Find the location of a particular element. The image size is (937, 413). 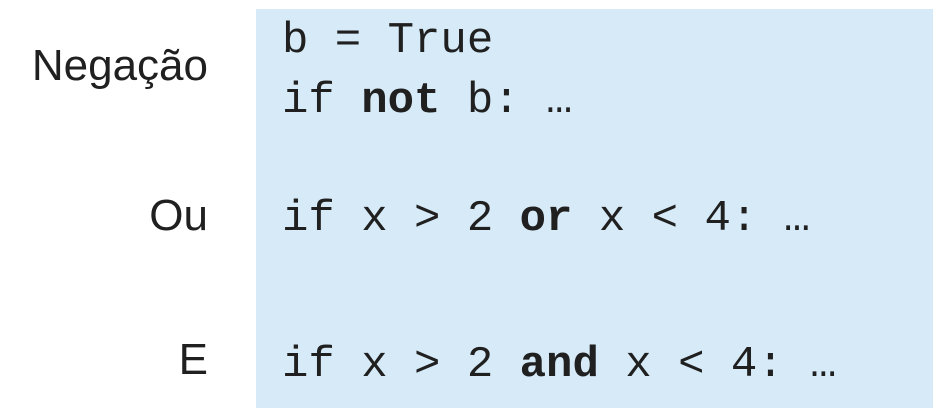

label-and: E is located at coordinates (193, 359).